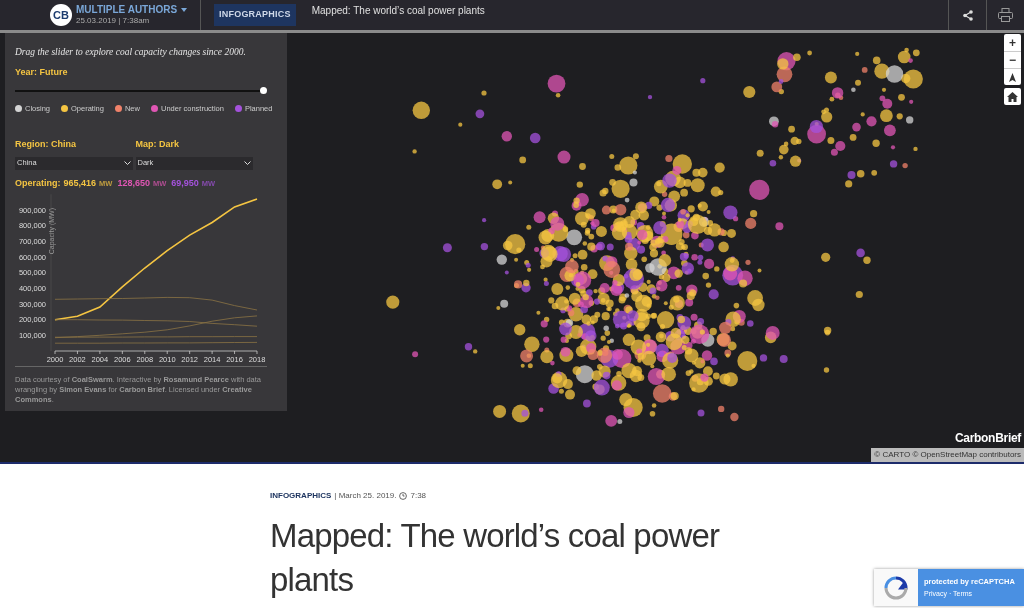 This screenshot has height=608, width=1024. Describe the element at coordinates (947, 455) in the screenshot. I see `map-attribution: © CARTO © OpenStreetMap contributors` at that location.